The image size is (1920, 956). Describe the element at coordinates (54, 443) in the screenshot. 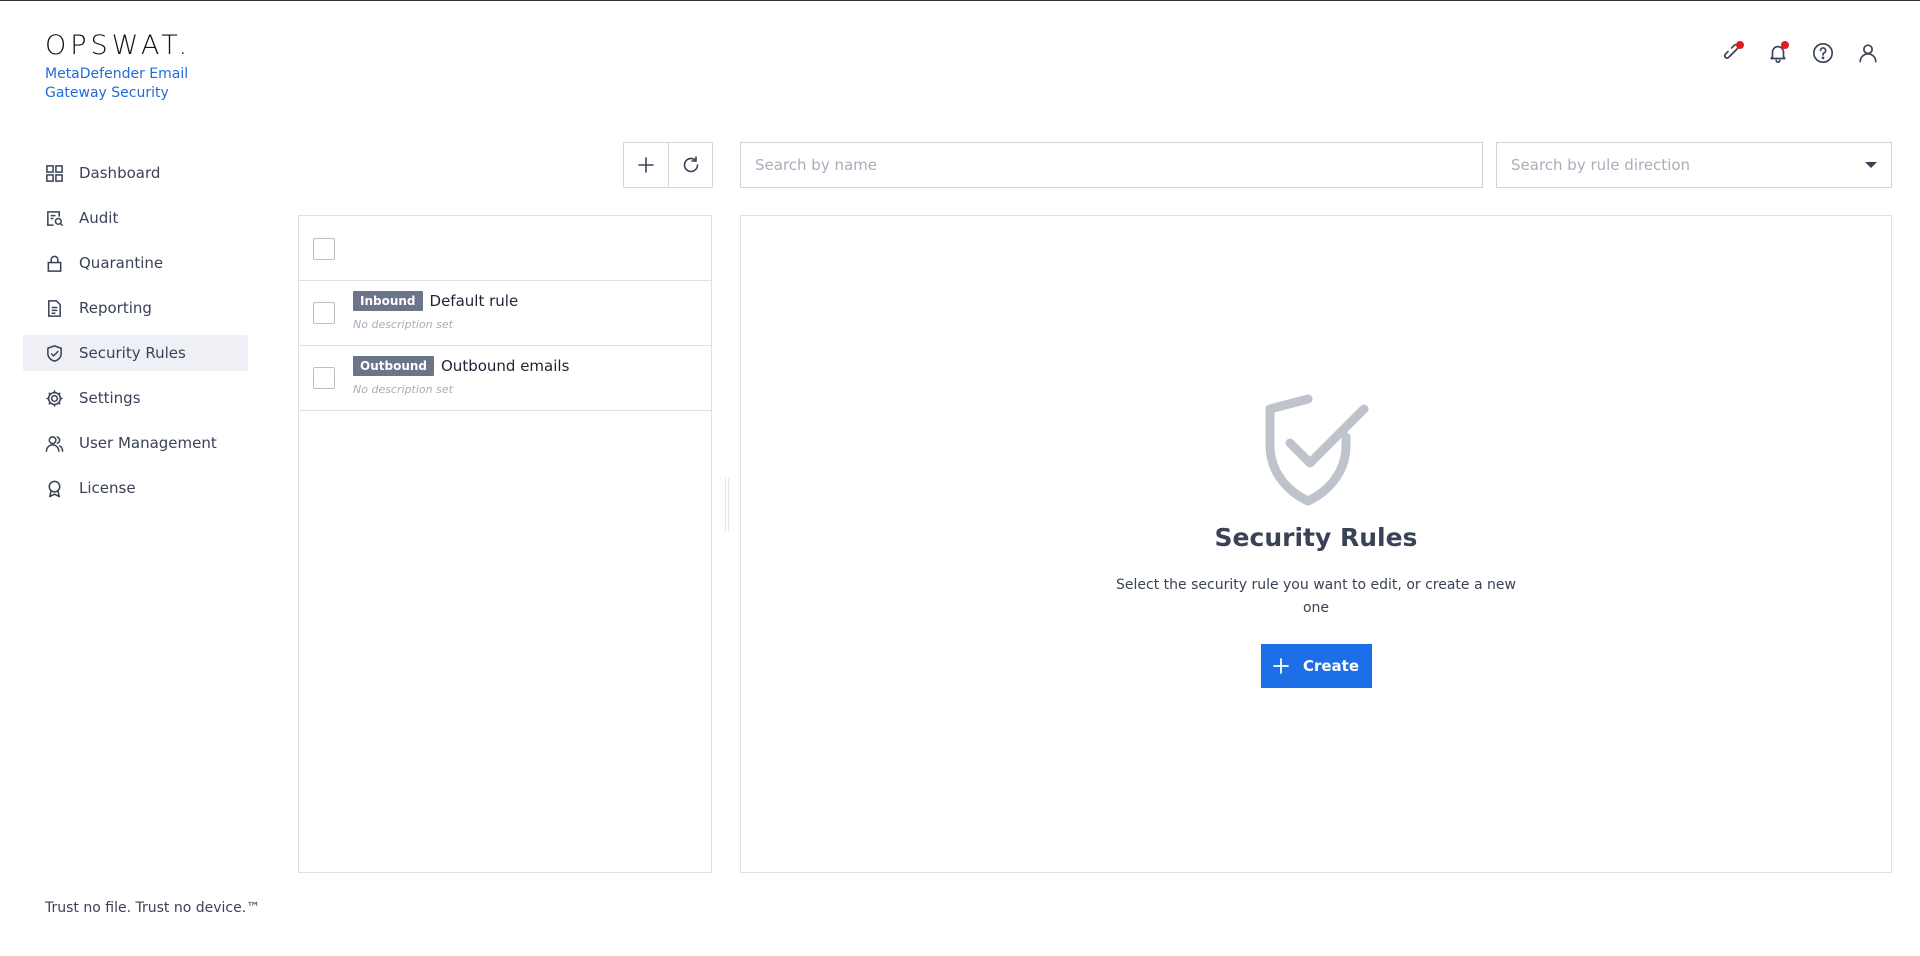

I see `users-icon` at that location.